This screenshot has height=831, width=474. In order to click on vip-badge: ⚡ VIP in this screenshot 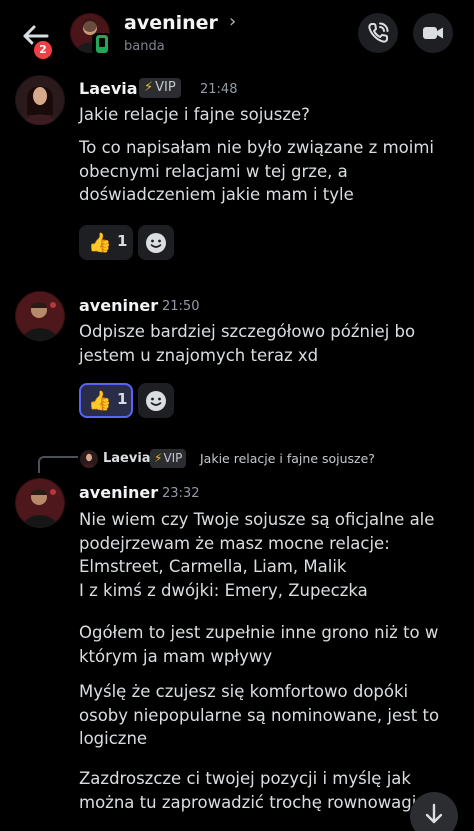, I will do `click(160, 88)`.